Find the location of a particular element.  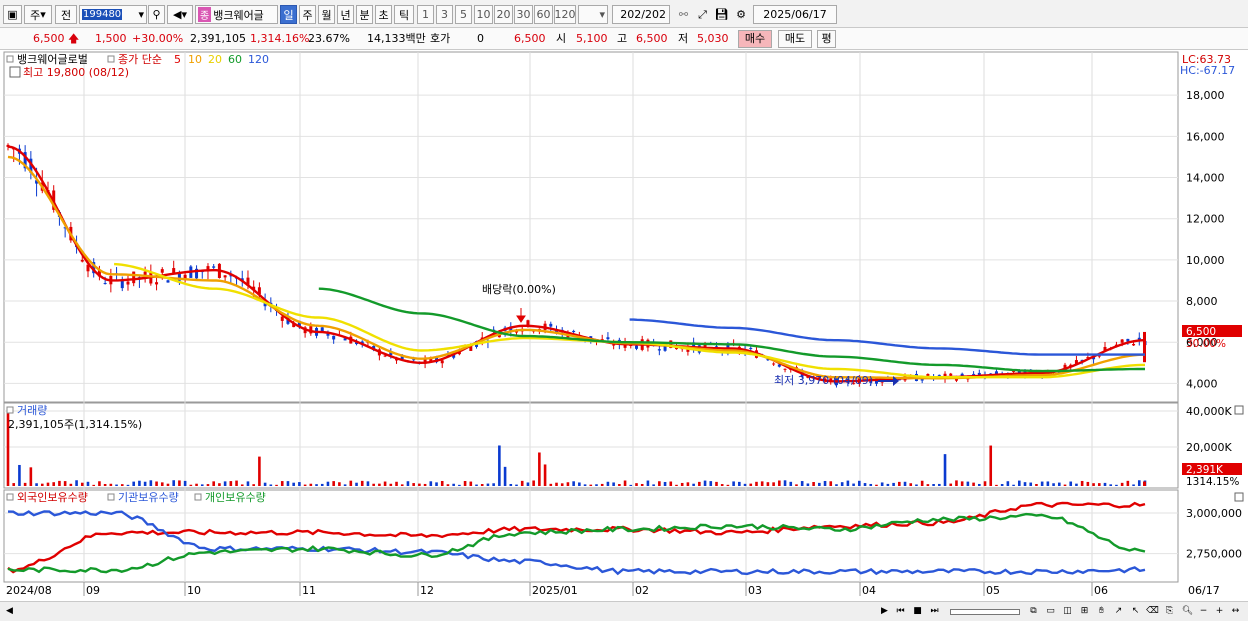

interval-10: 10 is located at coordinates (483, 14).